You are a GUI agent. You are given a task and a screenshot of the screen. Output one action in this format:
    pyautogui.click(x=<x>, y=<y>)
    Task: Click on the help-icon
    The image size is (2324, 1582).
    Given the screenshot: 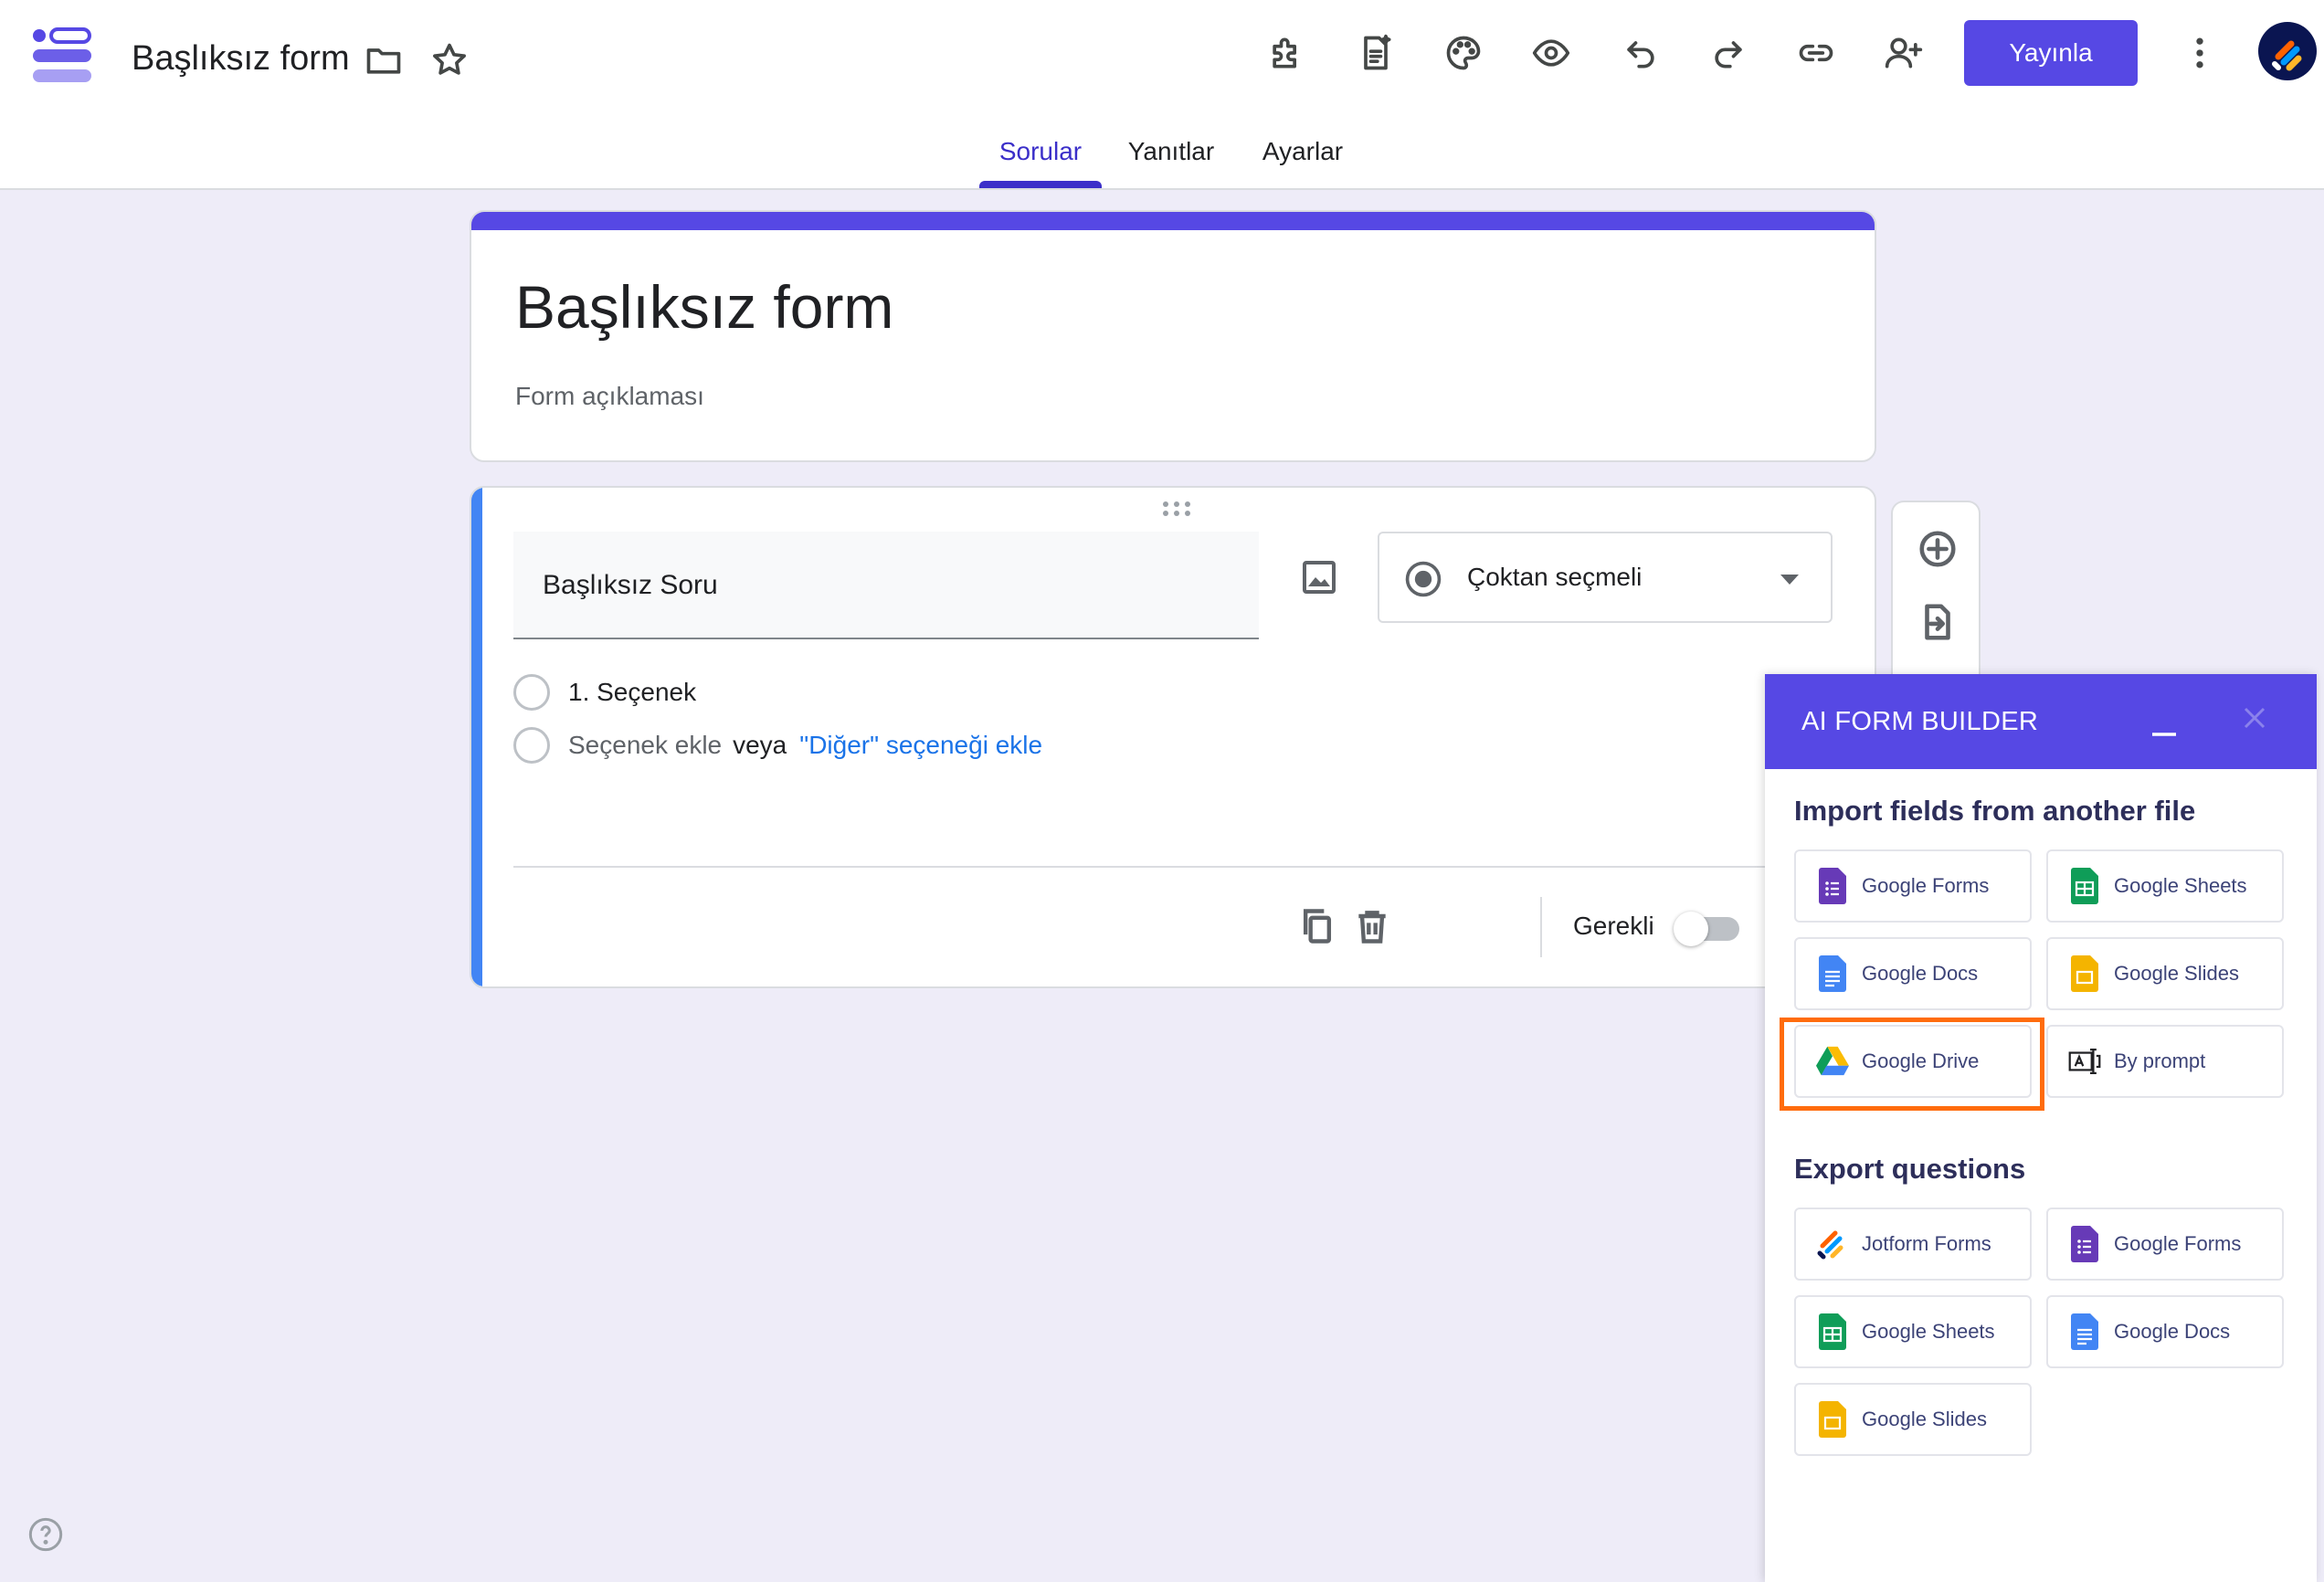 What is the action you would take?
    pyautogui.click(x=45, y=1534)
    